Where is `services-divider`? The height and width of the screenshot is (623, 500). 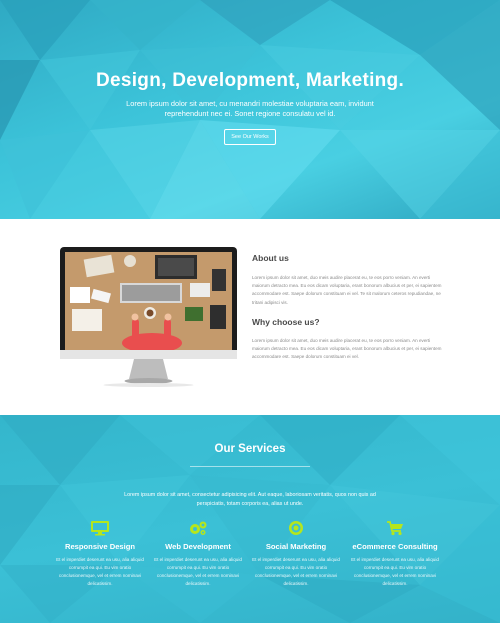 services-divider is located at coordinates (250, 466).